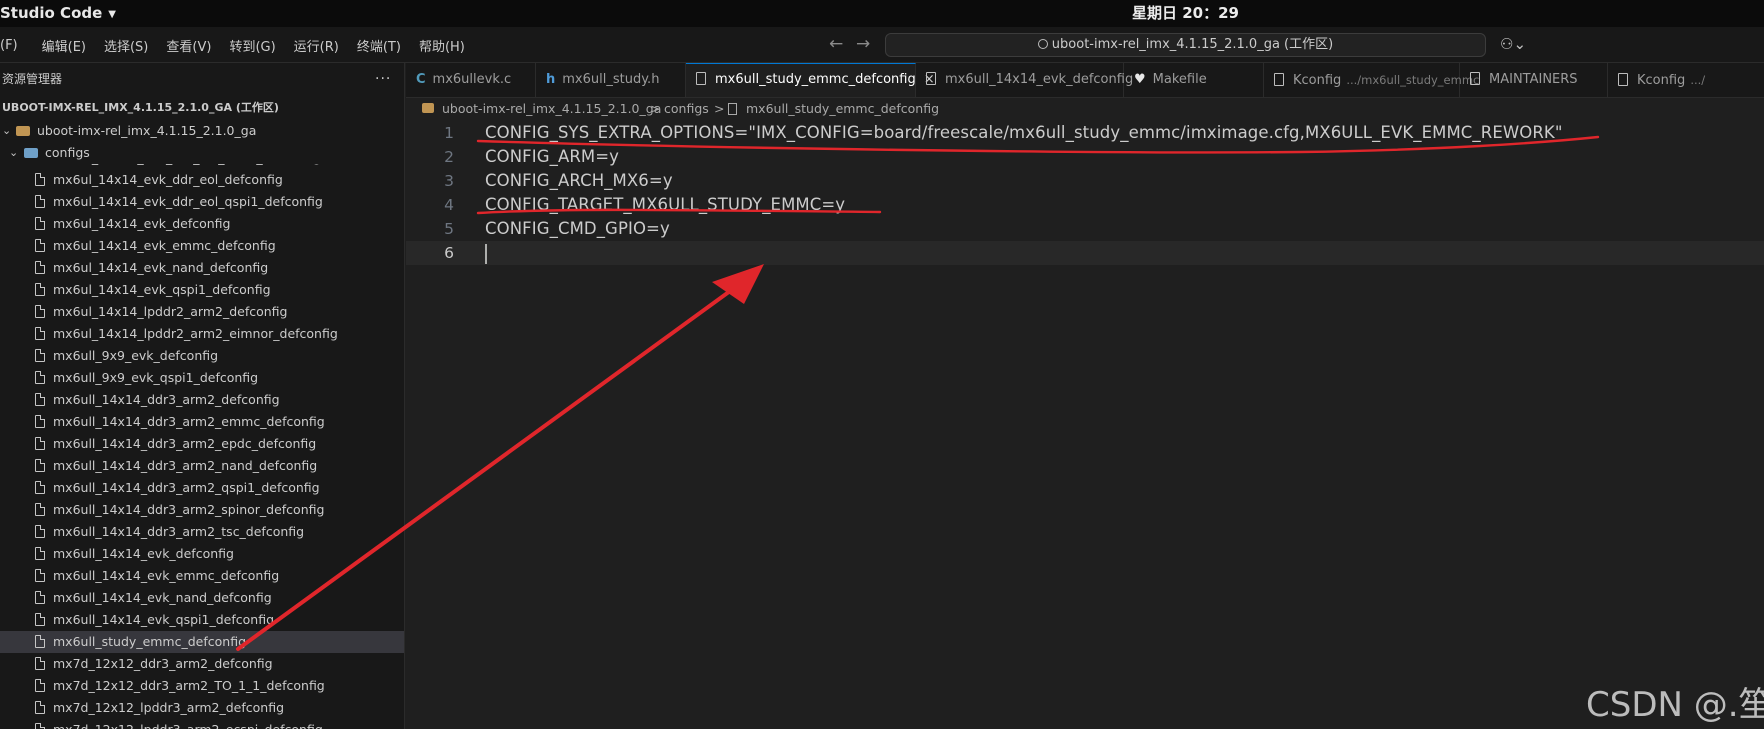  Describe the element at coordinates (202, 246) in the screenshot. I see `file-row: mx6ul_14x14_evk_emmc_defconfig` at that location.